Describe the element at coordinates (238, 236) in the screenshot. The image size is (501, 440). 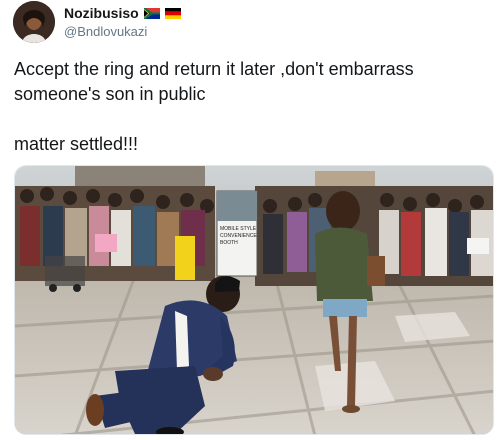
I see `sign-line-2: CONVENIENCE` at that location.